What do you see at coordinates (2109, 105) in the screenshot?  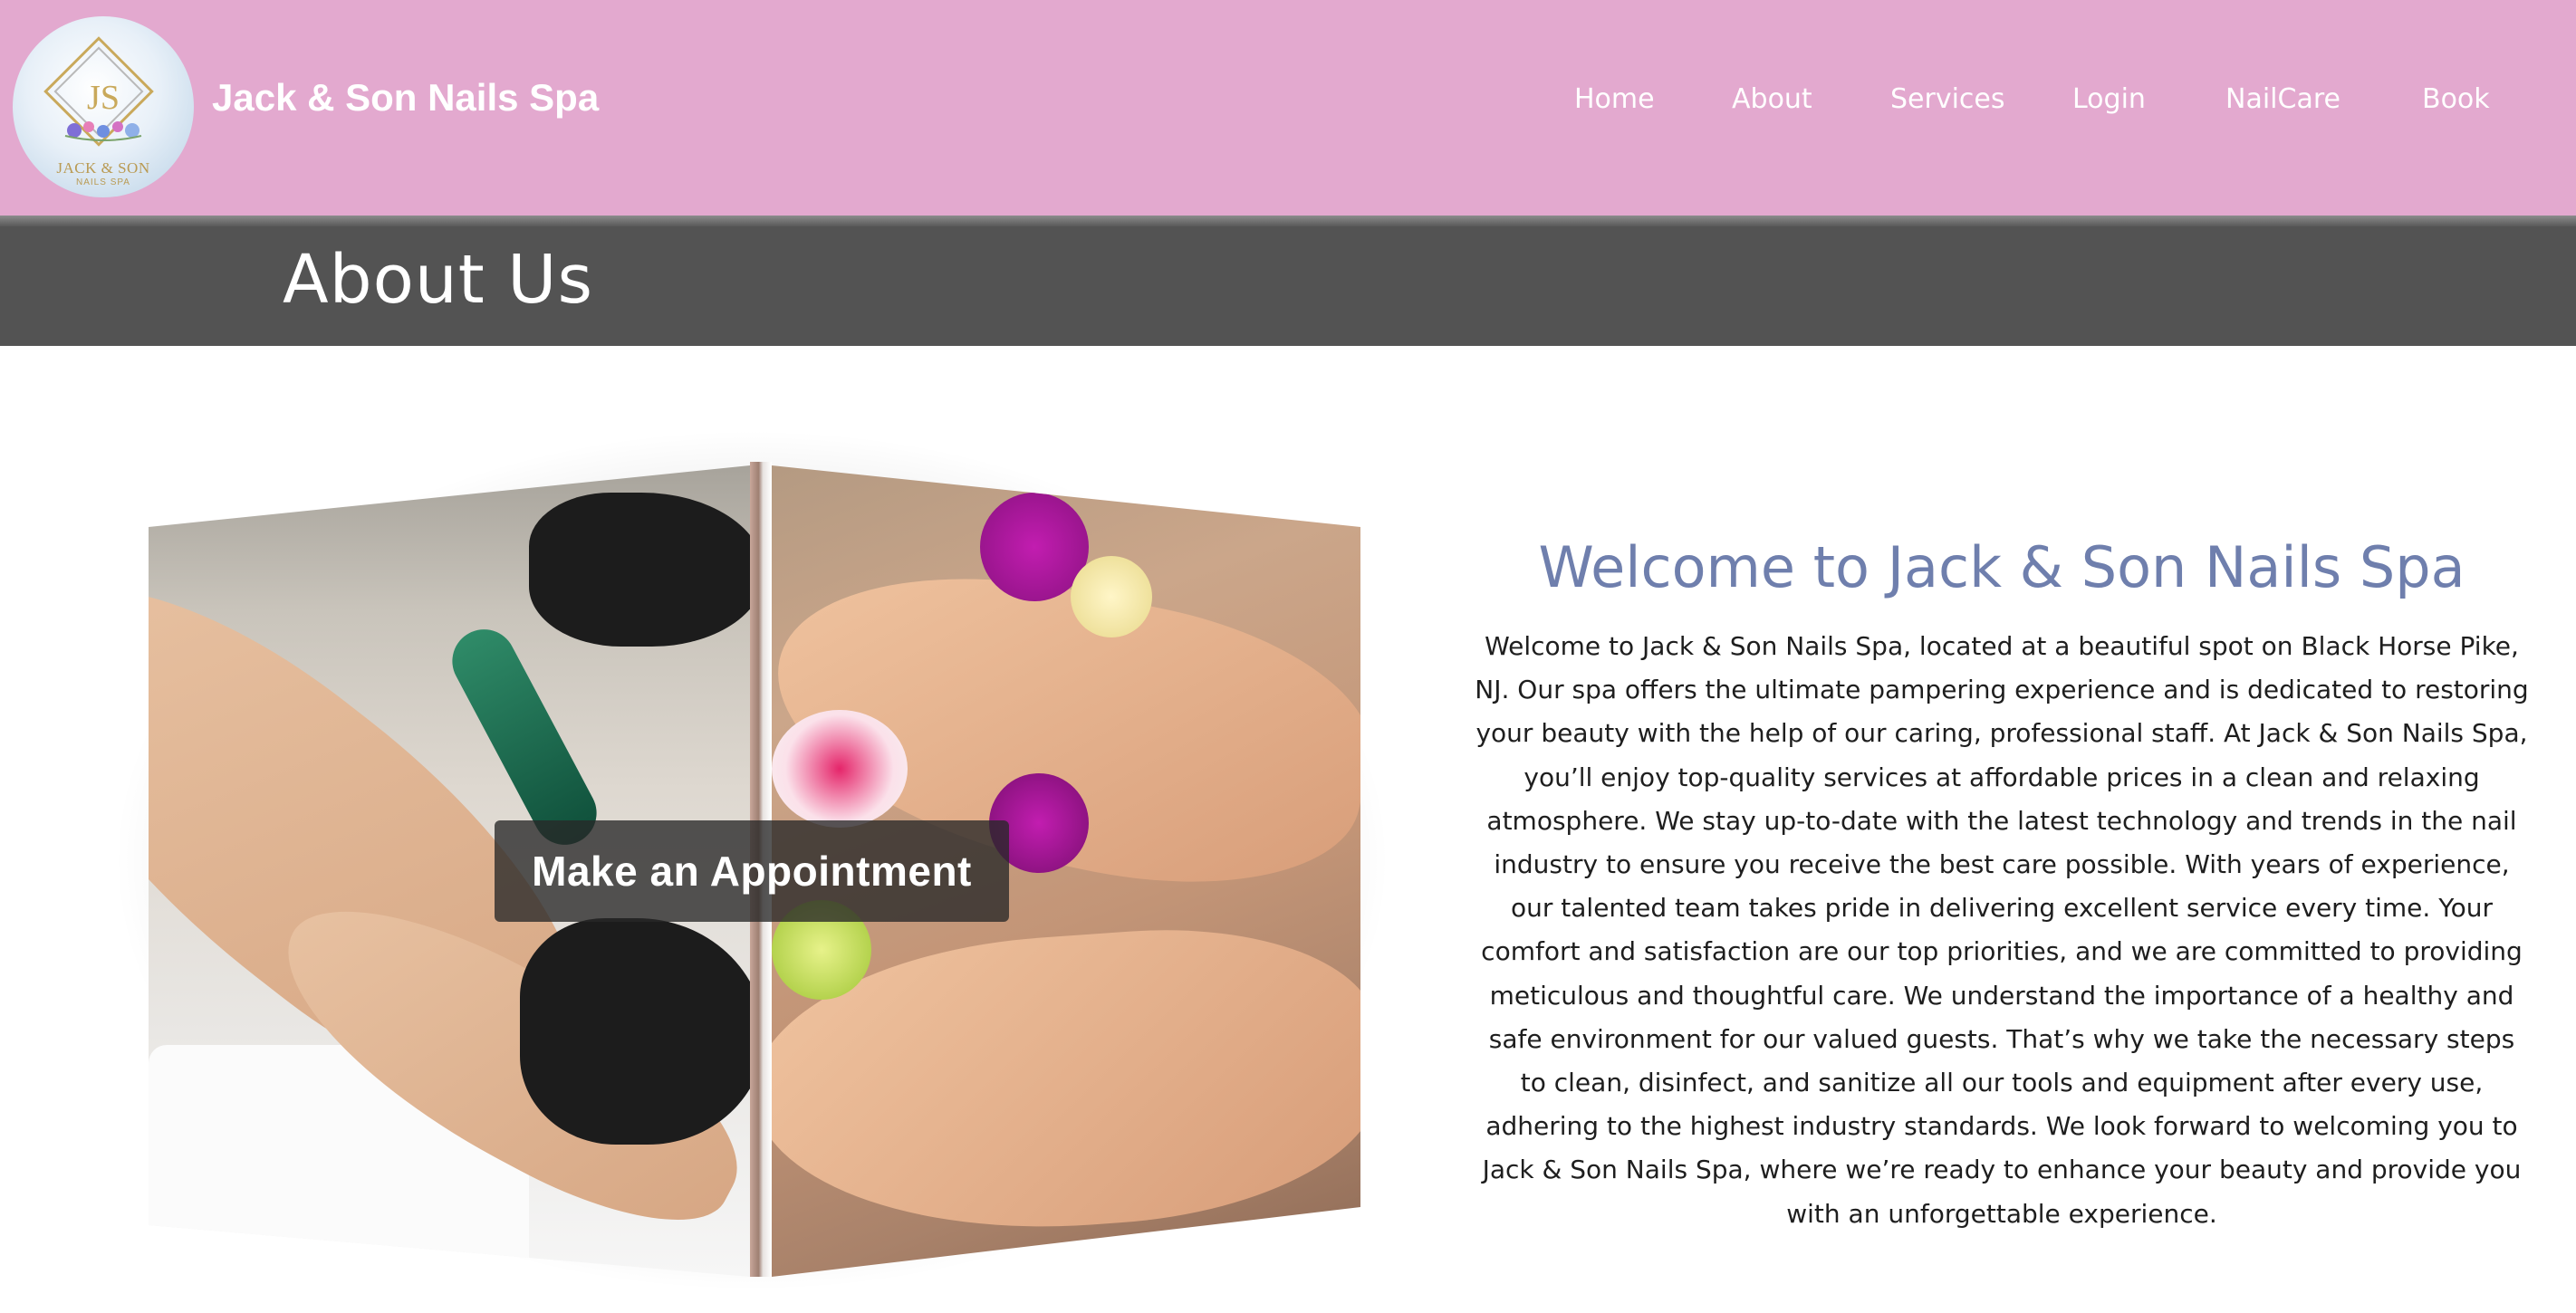 I see `nav-login: Login` at bounding box center [2109, 105].